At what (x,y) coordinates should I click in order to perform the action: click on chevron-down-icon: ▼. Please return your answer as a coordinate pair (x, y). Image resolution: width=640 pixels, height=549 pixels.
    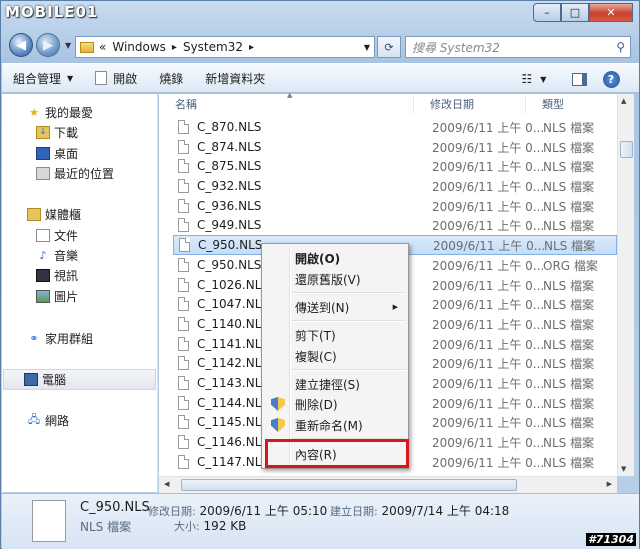
    Looking at the image, I should click on (543, 79).